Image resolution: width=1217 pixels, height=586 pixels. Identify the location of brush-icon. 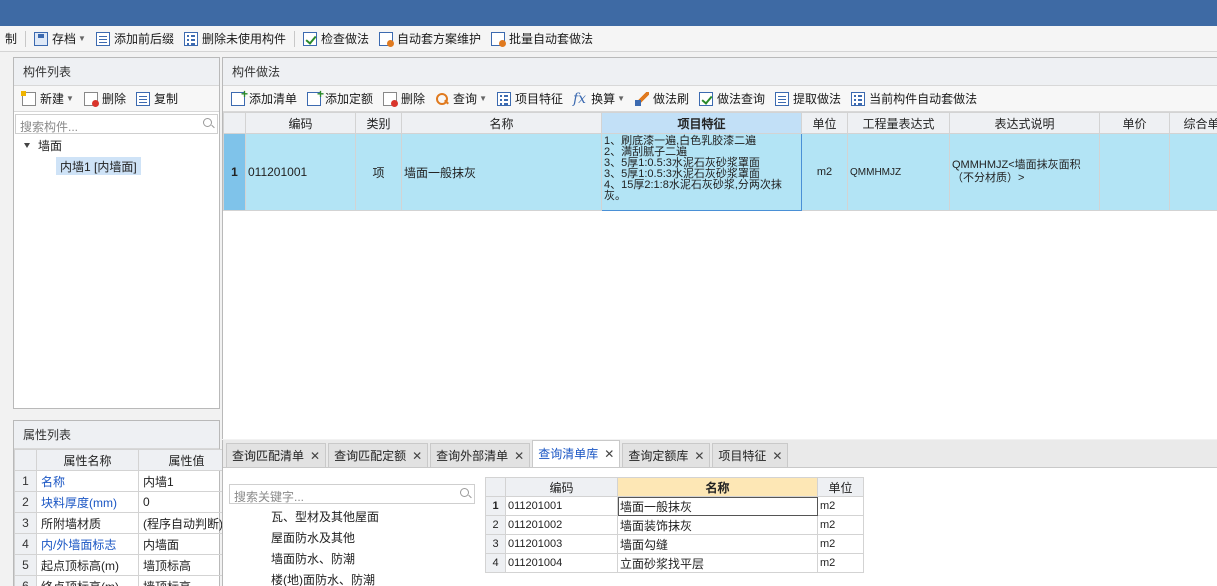
(642, 98).